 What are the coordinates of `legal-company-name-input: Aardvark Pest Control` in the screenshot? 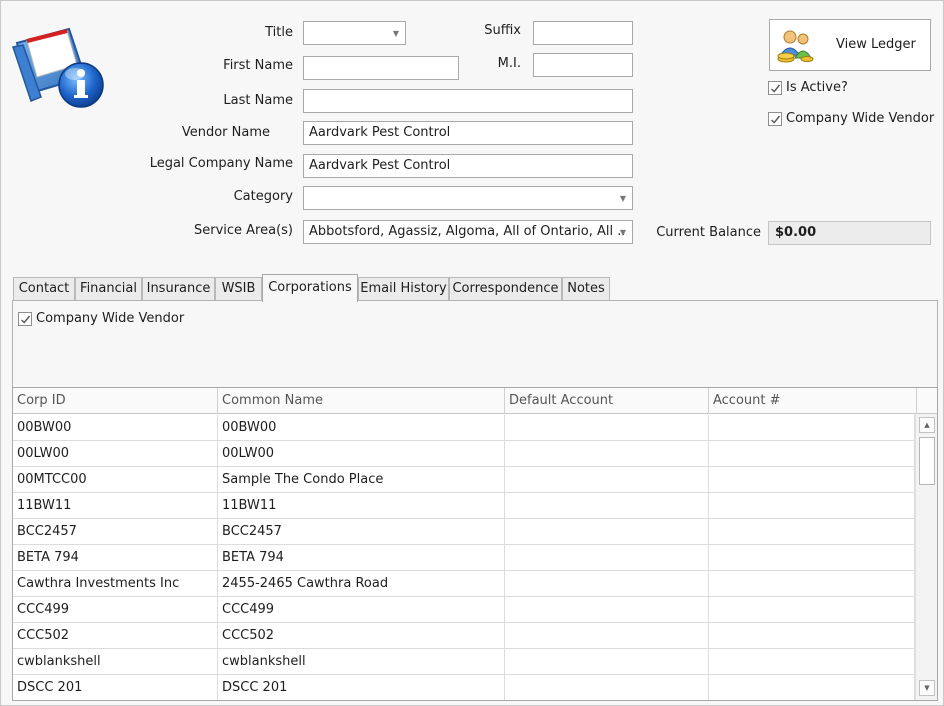 It's located at (468, 166).